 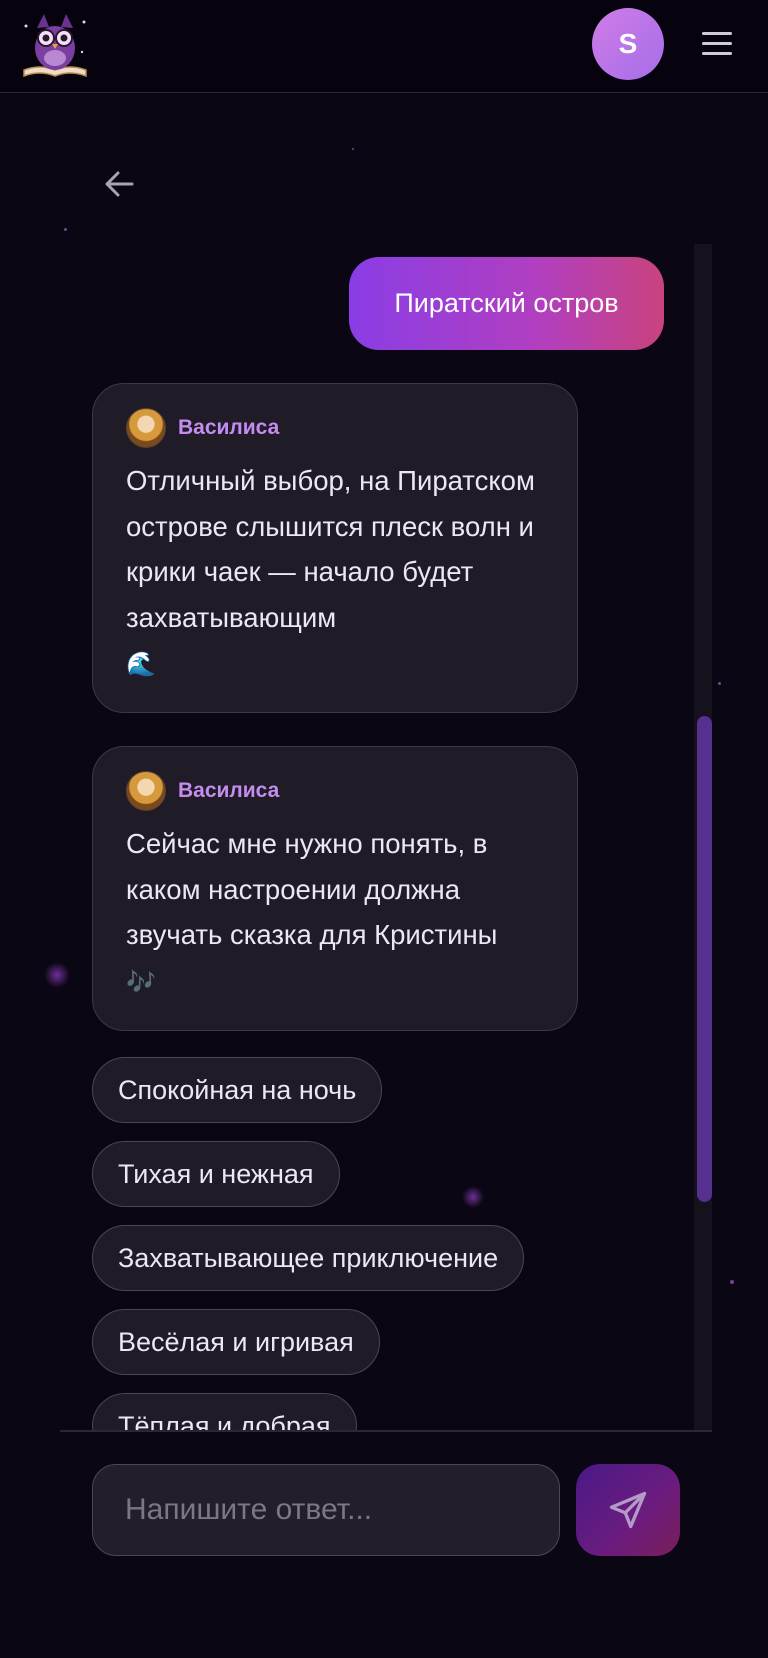 I want to click on owl-on-book-icon, so click(x=55, y=45).